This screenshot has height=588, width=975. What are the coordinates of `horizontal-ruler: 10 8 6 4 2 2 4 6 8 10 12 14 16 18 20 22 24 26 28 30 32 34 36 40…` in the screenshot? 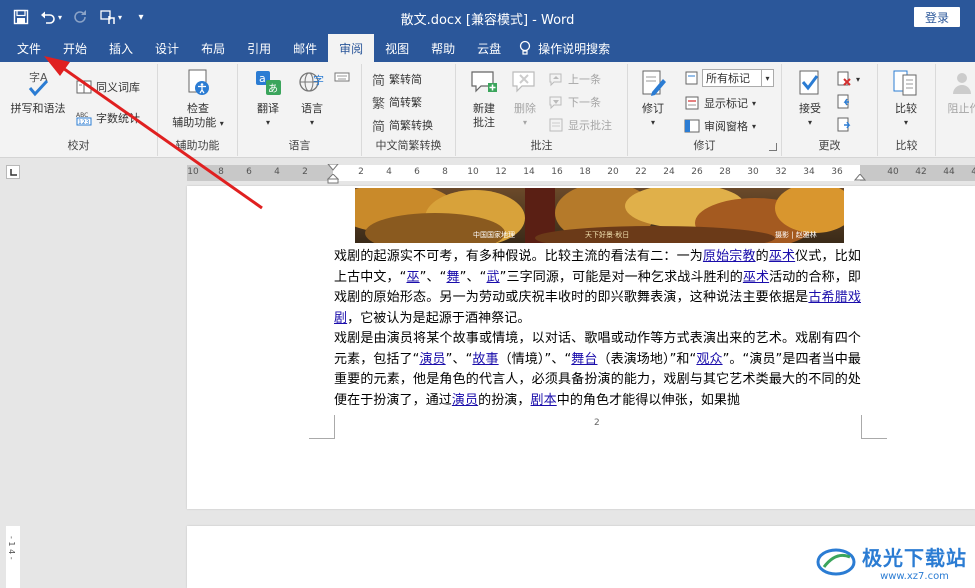 It's located at (581, 174).